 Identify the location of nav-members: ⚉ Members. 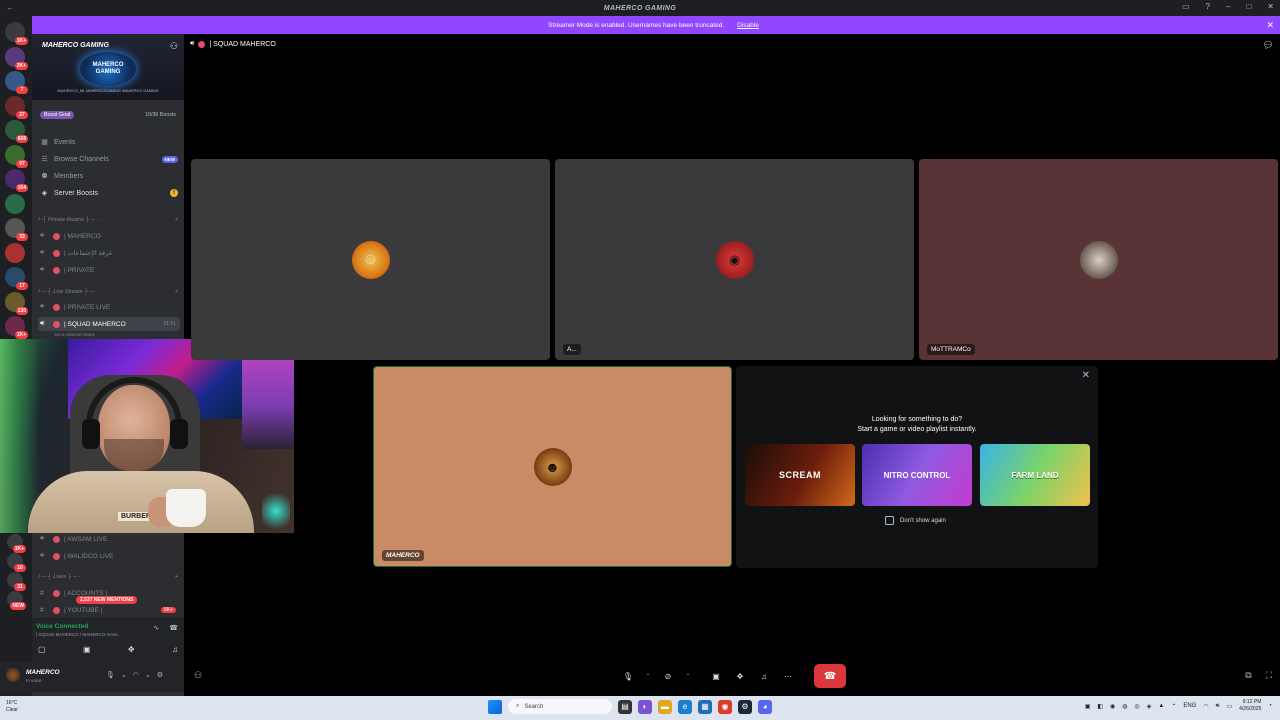
(109, 176).